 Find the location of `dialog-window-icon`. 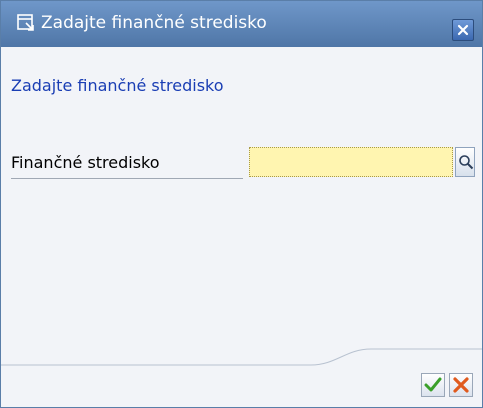

dialog-window-icon is located at coordinates (26, 23).